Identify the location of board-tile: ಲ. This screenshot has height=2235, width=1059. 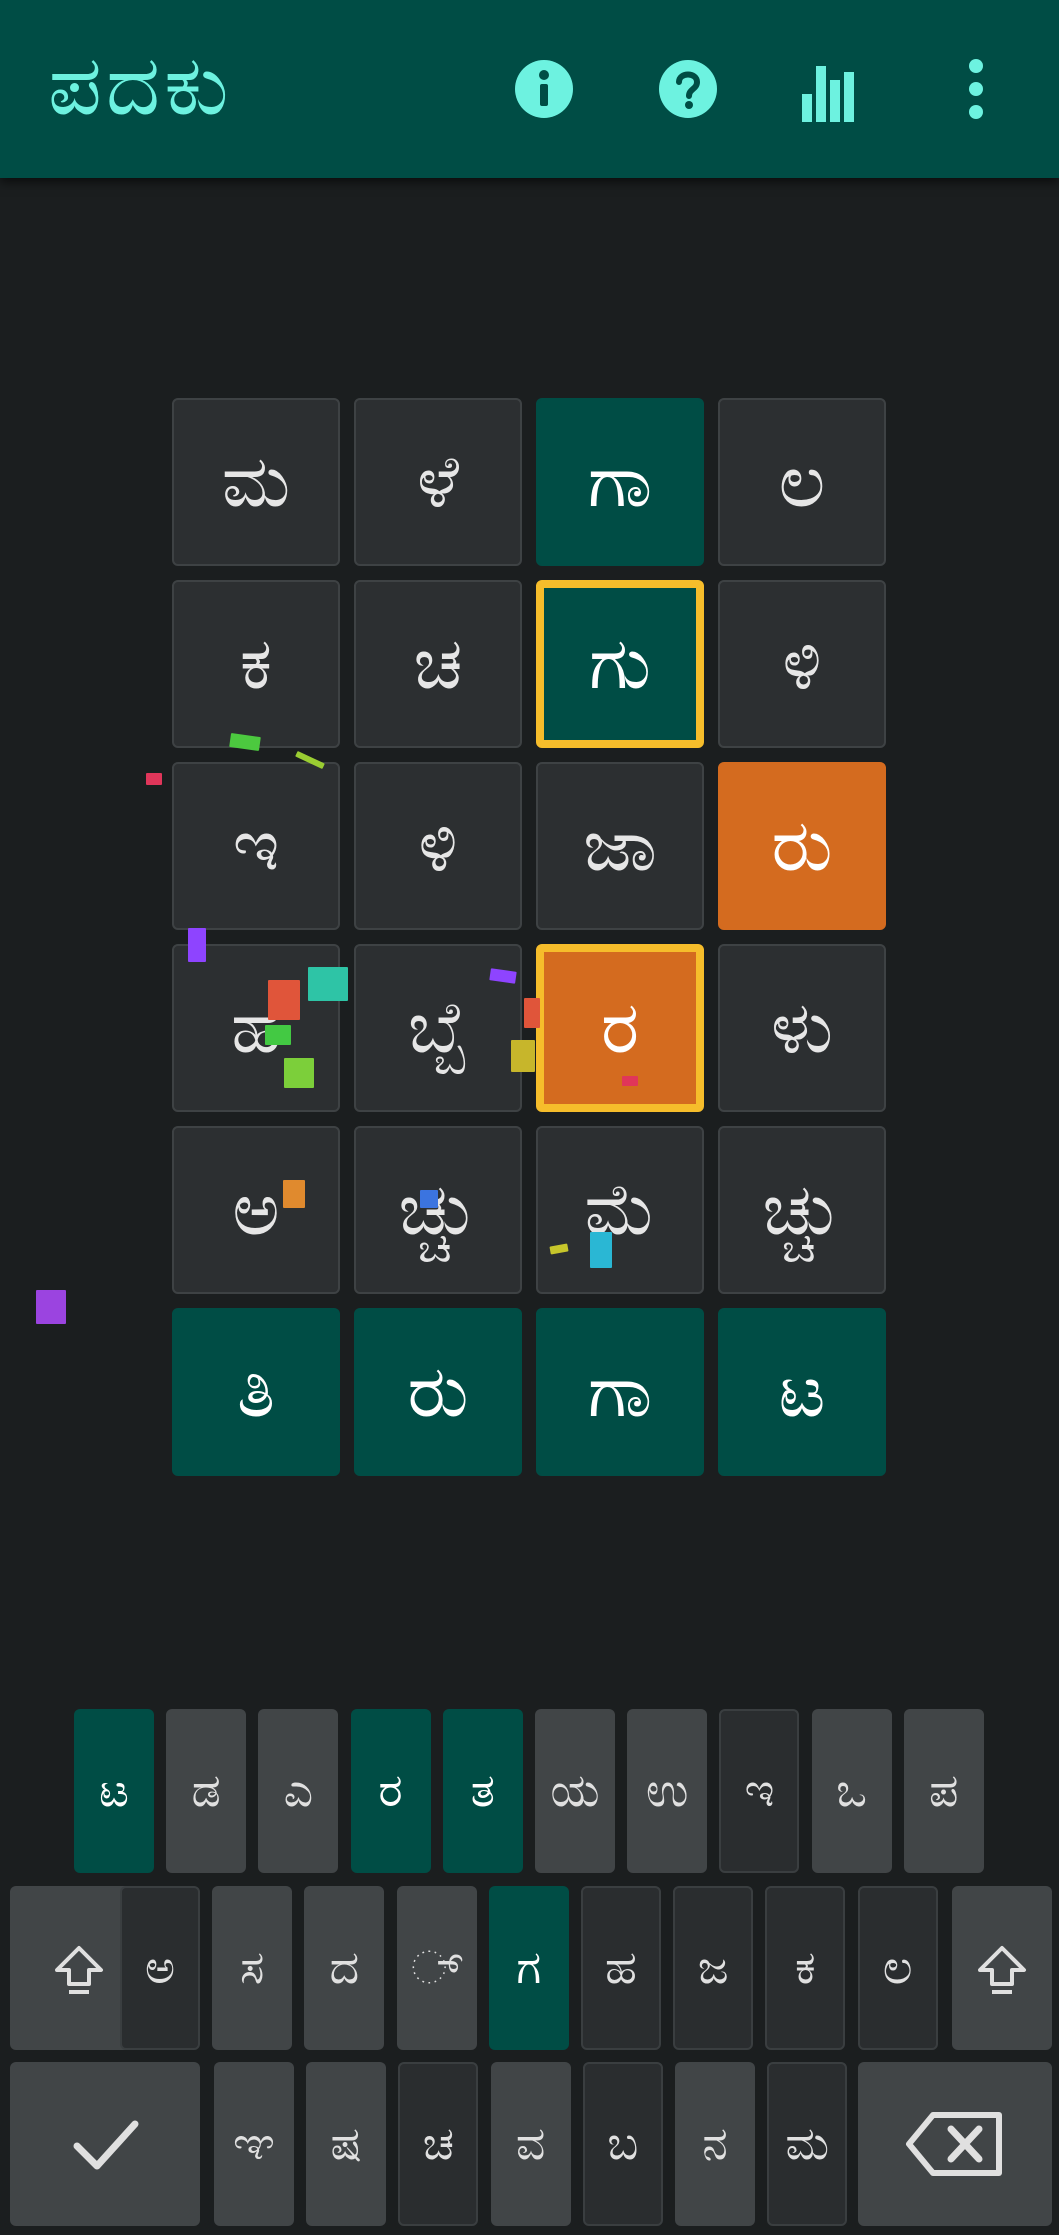
(802, 482).